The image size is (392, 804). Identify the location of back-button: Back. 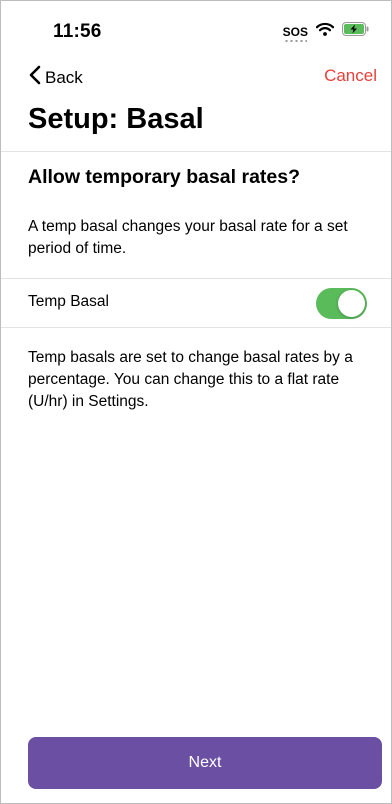
(56, 77).